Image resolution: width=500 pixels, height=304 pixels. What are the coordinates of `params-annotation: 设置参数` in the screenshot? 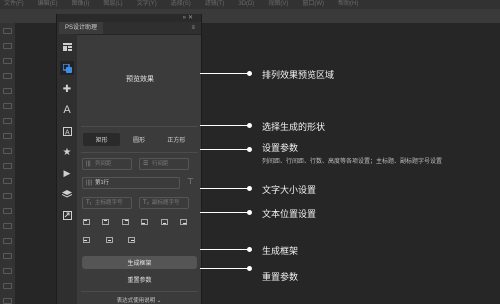 It's located at (280, 148).